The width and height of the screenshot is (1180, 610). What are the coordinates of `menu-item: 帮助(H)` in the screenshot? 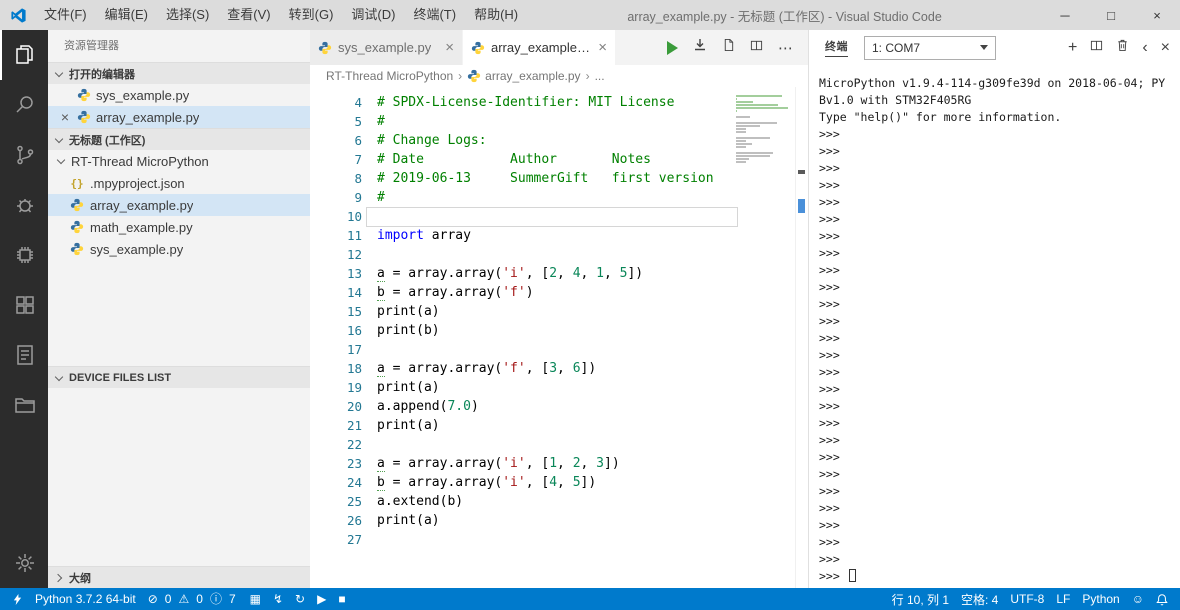 It's located at (496, 15).